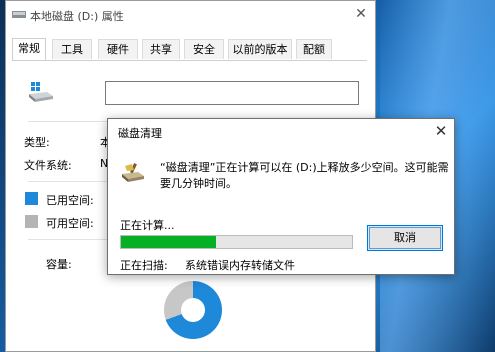 Image resolution: width=495 pixels, height=352 pixels. I want to click on tab-quota: 配额, so click(314, 49).